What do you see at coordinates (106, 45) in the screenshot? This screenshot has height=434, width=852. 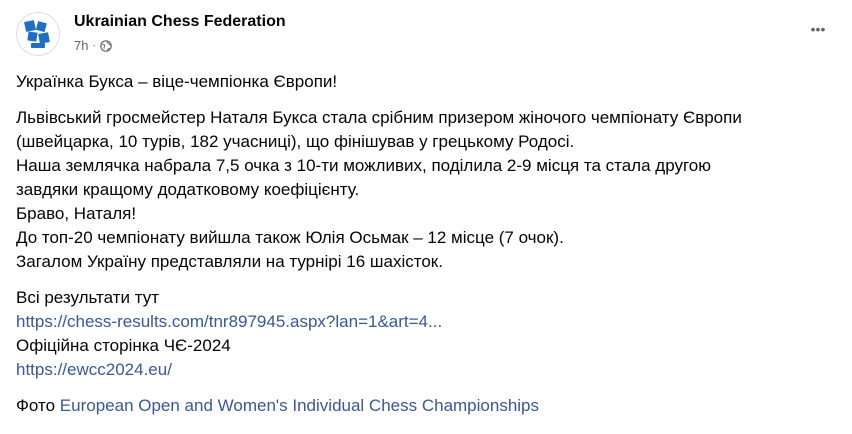 I see `globe-icon` at bounding box center [106, 45].